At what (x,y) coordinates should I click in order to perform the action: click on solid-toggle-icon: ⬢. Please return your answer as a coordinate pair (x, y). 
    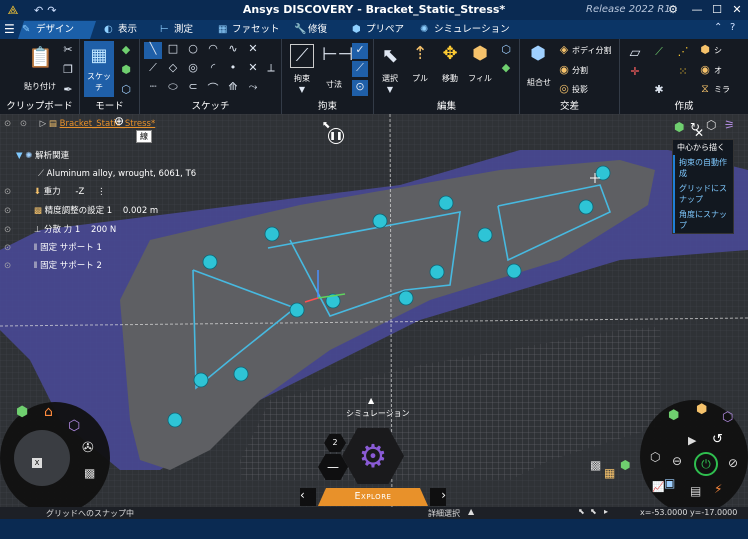
    Looking at the image, I should click on (625, 465).